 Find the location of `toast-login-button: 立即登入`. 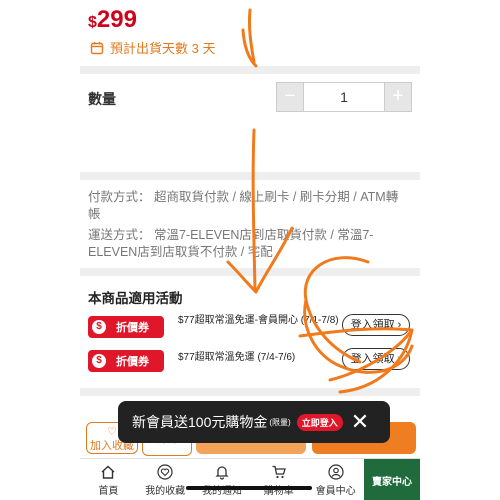

toast-login-button: 立即登入 is located at coordinates (319, 422).